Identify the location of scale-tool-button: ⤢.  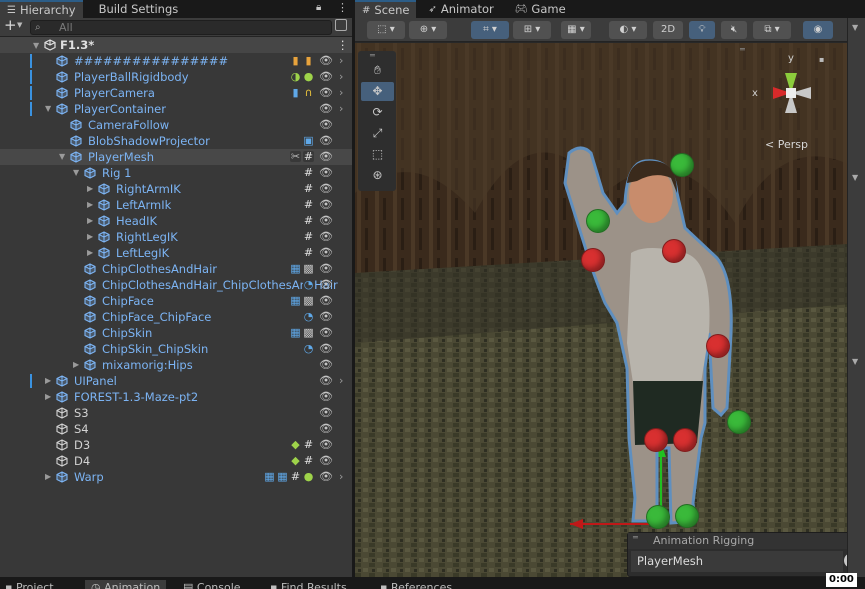
(377, 133).